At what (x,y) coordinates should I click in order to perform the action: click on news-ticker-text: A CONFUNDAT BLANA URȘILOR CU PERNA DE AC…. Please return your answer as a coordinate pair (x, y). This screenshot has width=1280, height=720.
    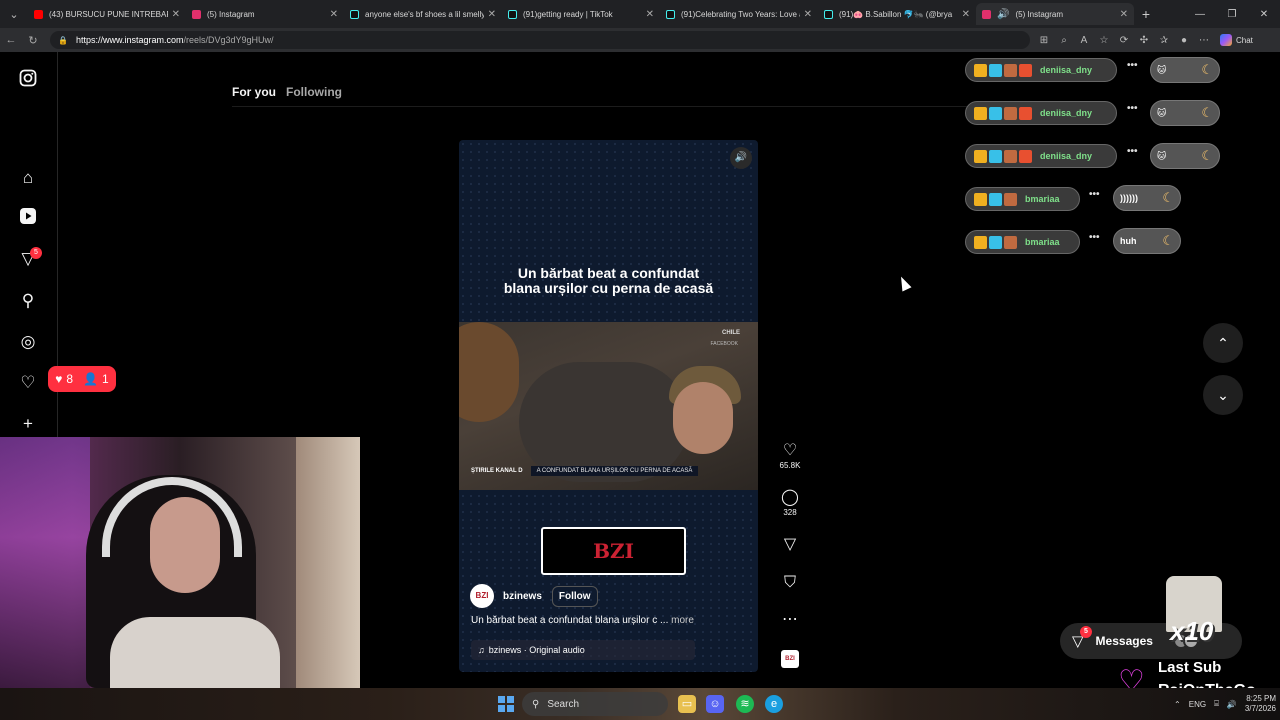
    Looking at the image, I should click on (614, 471).